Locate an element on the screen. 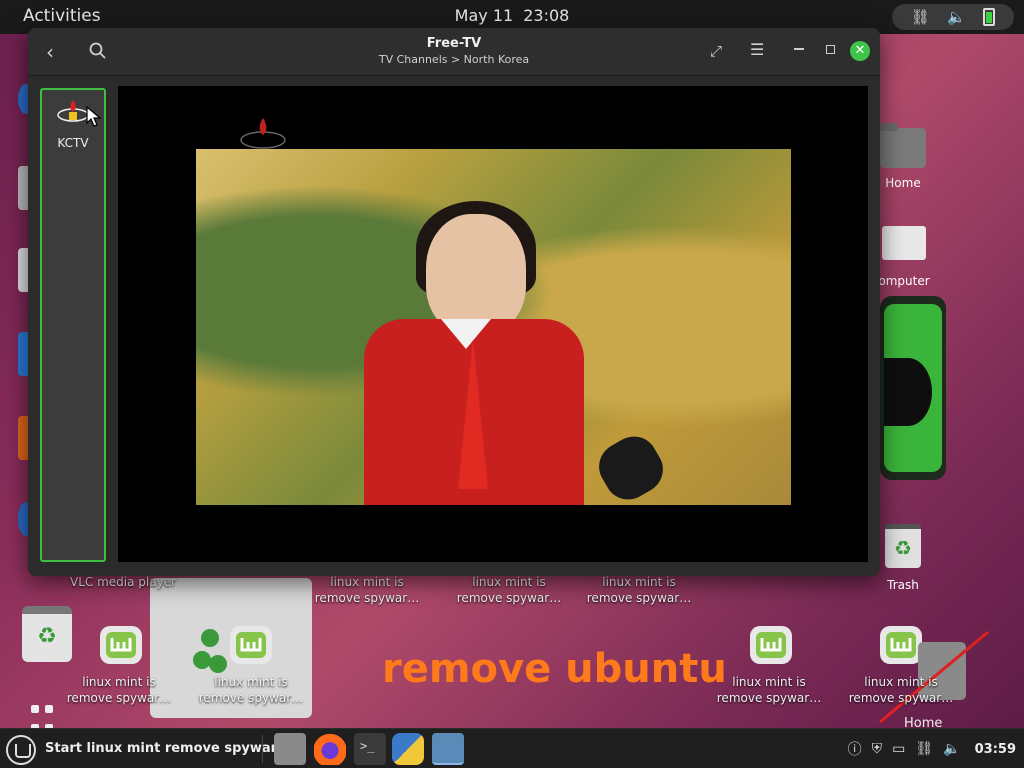 The width and height of the screenshot is (1024, 768). desktop-computer: omputer is located at coordinates (904, 257).